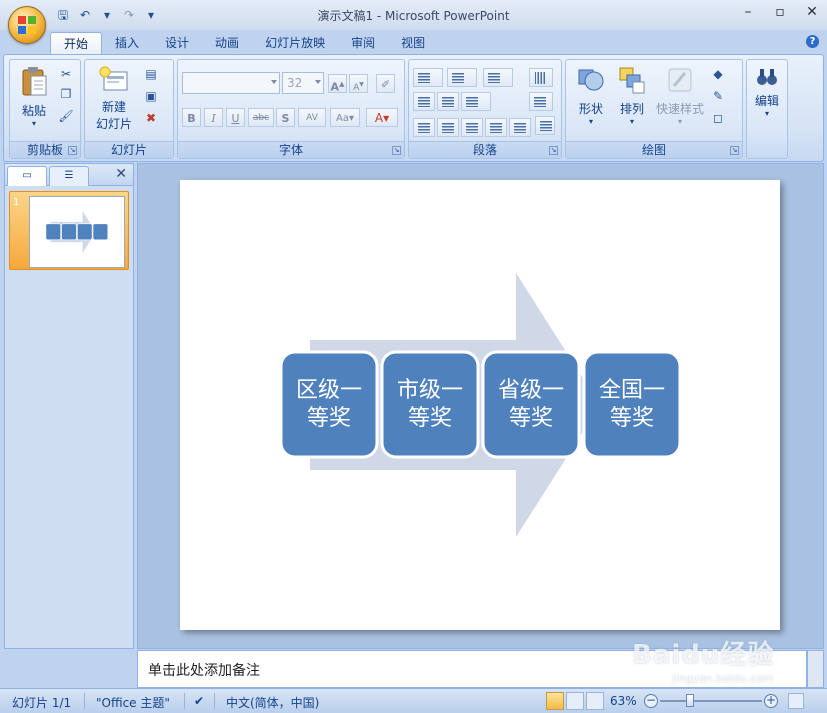  What do you see at coordinates (680, 96) in the screenshot?
I see `quick-styles-button: 快速样式 ▾` at bounding box center [680, 96].